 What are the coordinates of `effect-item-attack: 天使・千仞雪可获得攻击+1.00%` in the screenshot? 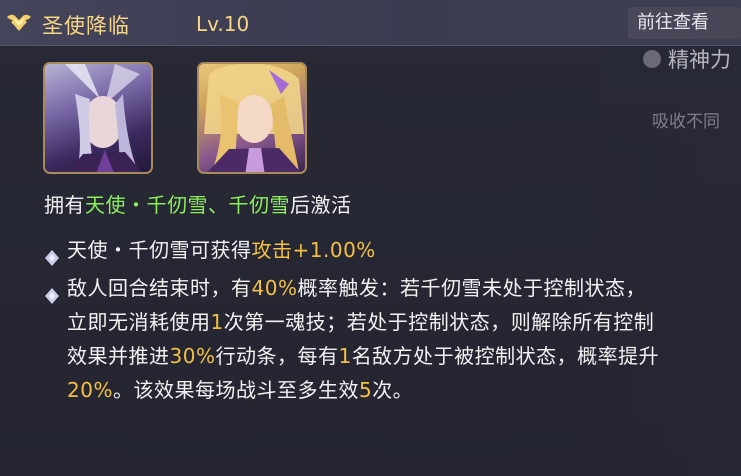 It's located at (364, 250).